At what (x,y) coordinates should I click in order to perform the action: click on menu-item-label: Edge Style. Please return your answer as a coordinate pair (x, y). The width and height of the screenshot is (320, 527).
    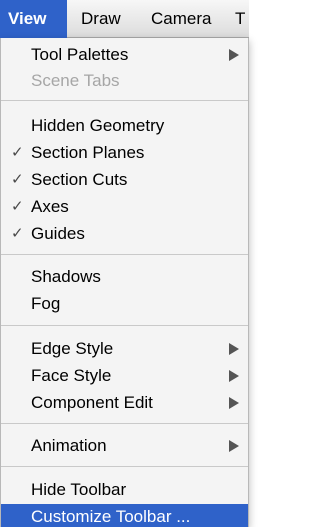
    Looking at the image, I should click on (72, 348).